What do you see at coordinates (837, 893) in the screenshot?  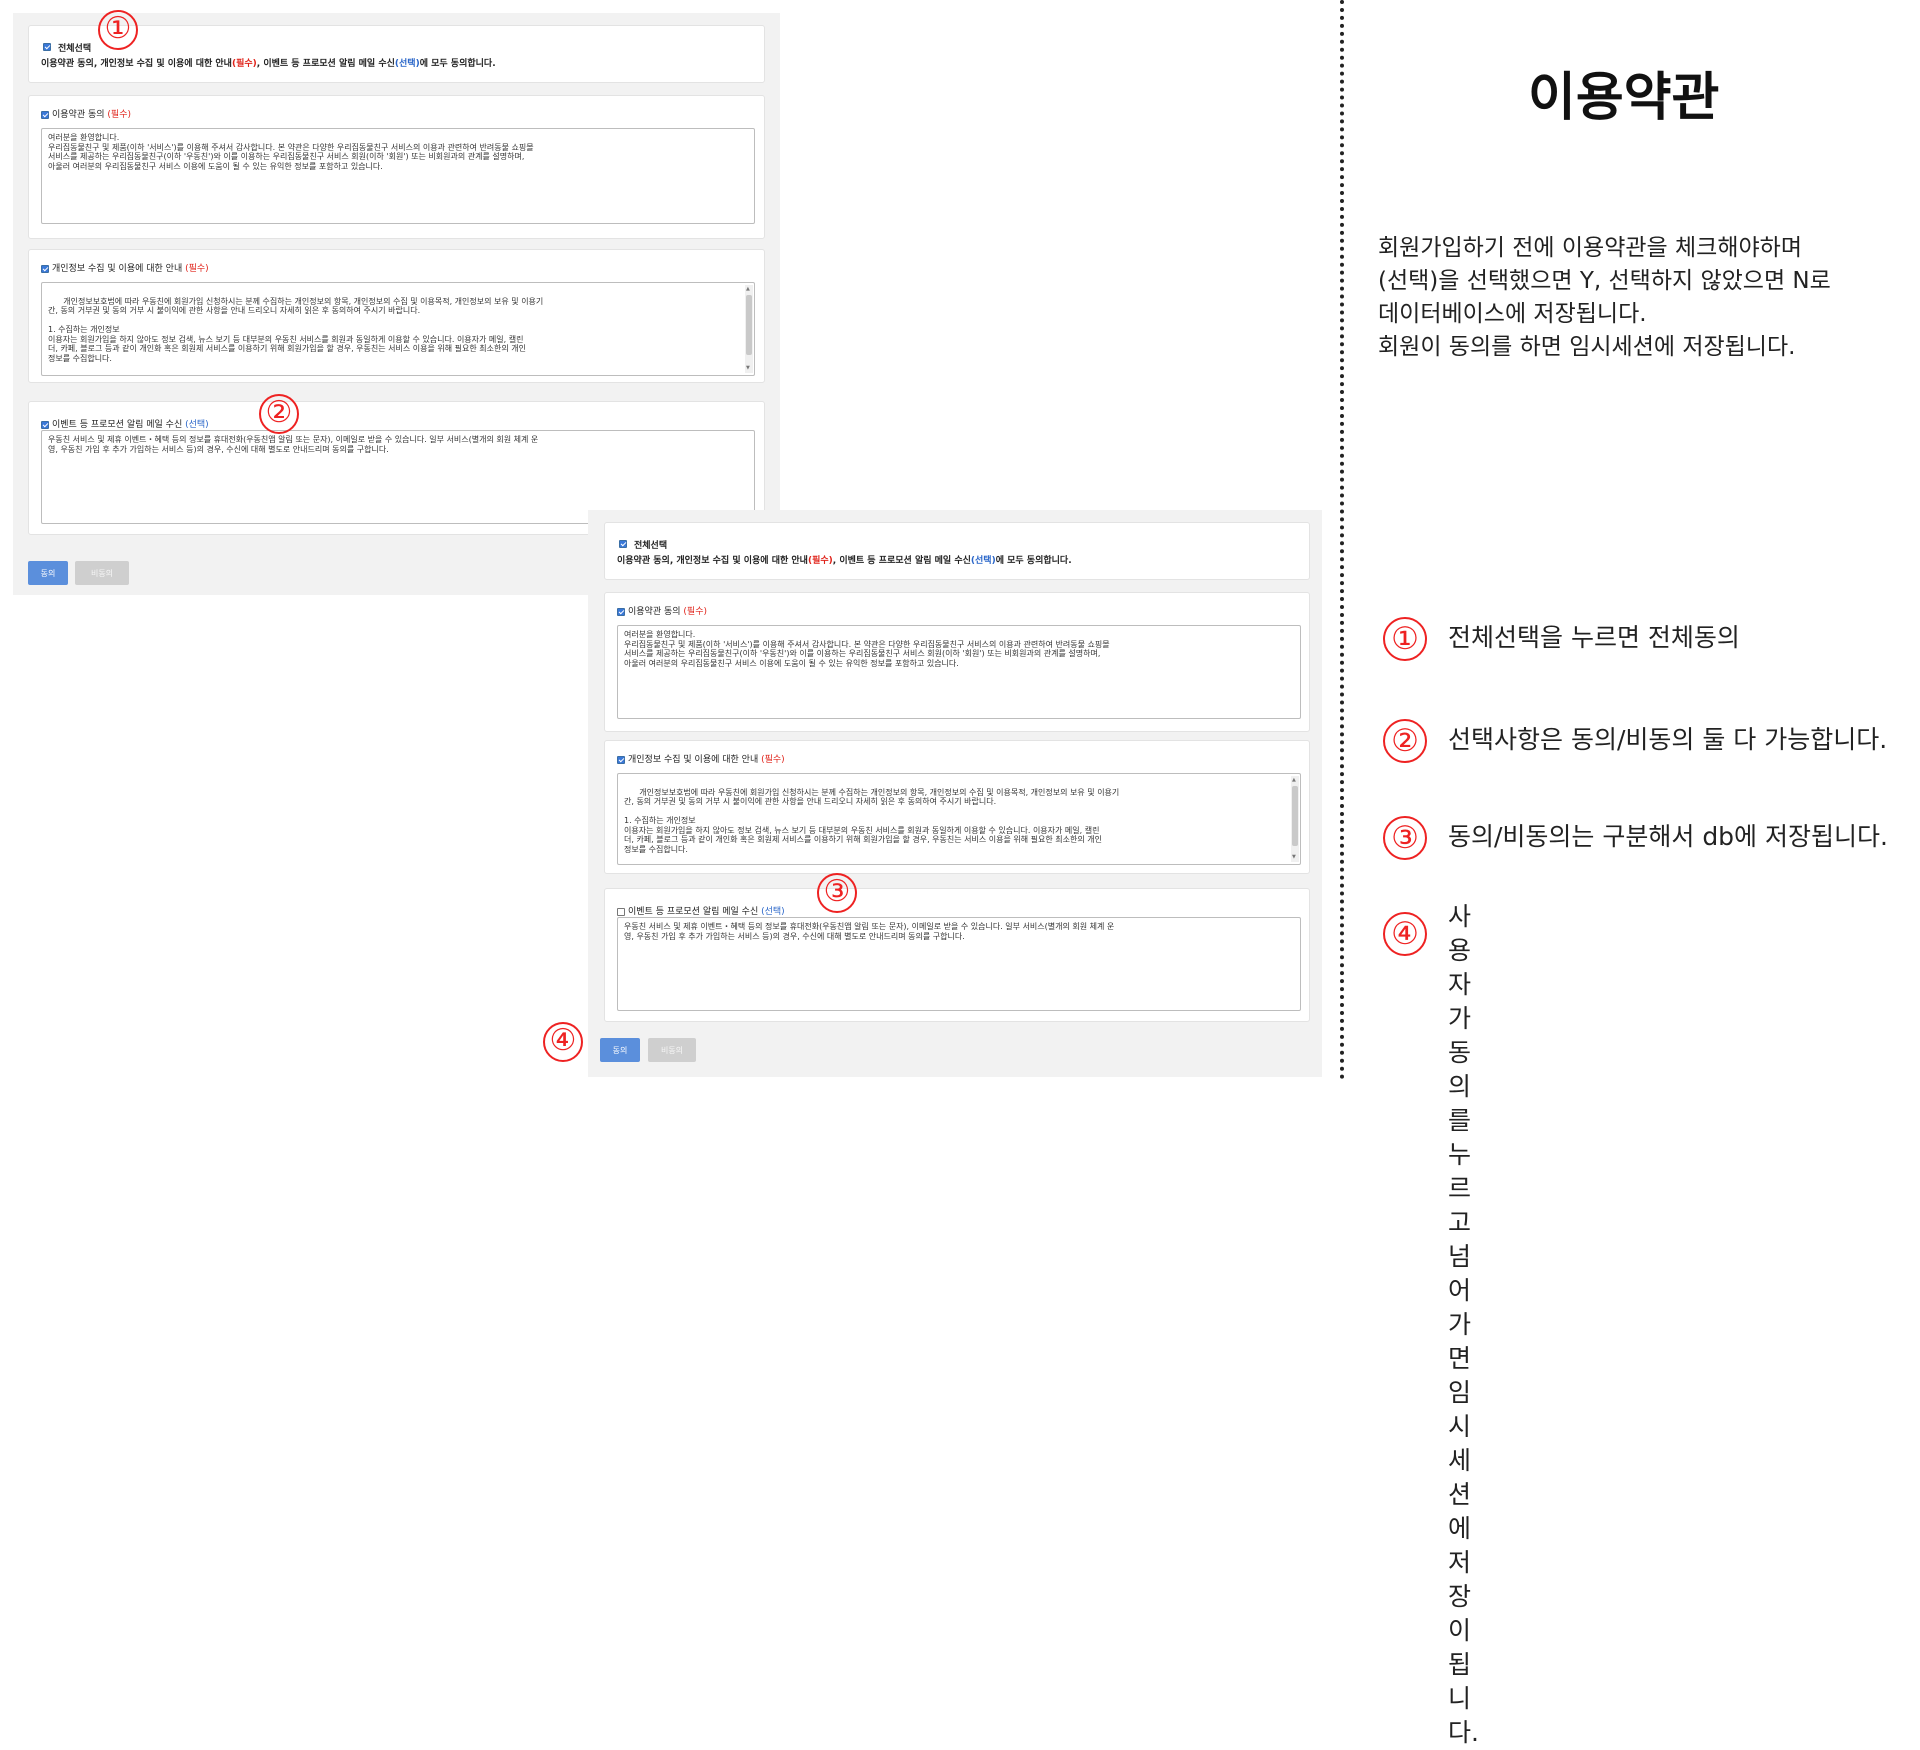 I see `marker-3: ③` at bounding box center [837, 893].